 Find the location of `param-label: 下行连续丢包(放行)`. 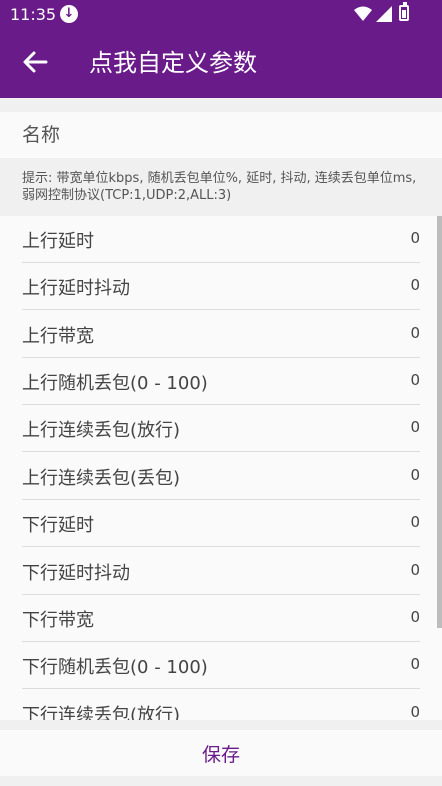

param-label: 下行连续丢包(放行) is located at coordinates (101, 712).